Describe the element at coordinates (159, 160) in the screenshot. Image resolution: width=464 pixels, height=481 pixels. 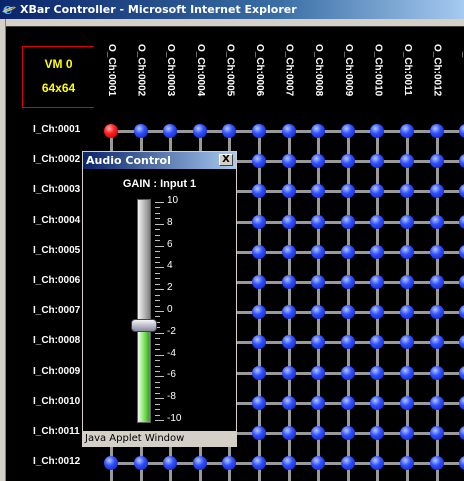
I see `audio-control-titlebar: Audio Control` at that location.